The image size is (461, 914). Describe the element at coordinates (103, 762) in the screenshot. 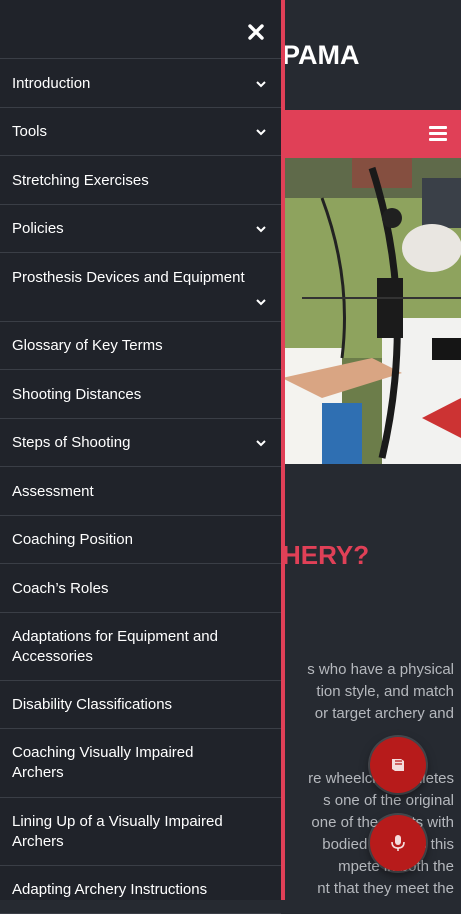

I see `menu-item-label: Coaching Visually Impaired Archers` at that location.